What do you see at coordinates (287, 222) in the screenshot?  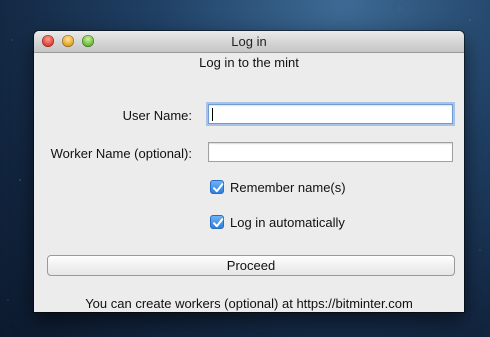 I see `auto-login-label: Log in automatically` at bounding box center [287, 222].